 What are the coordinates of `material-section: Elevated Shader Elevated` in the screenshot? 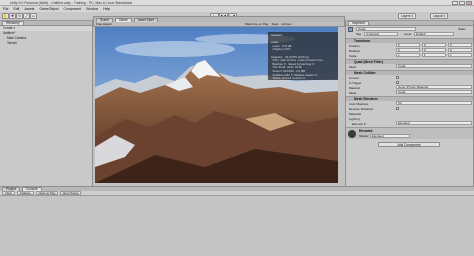 It's located at (409, 133).